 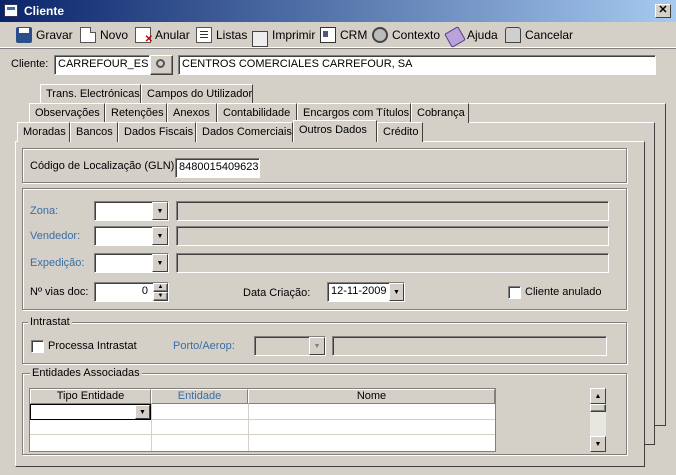 I want to click on gln-label: Código de Localização (GLN):, so click(x=104, y=166).